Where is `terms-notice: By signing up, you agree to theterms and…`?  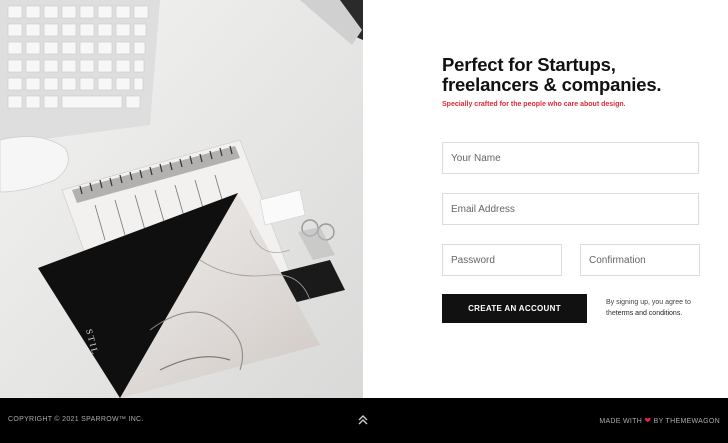
terms-notice: By signing up, you agree to theterms and… is located at coordinates (656, 308).